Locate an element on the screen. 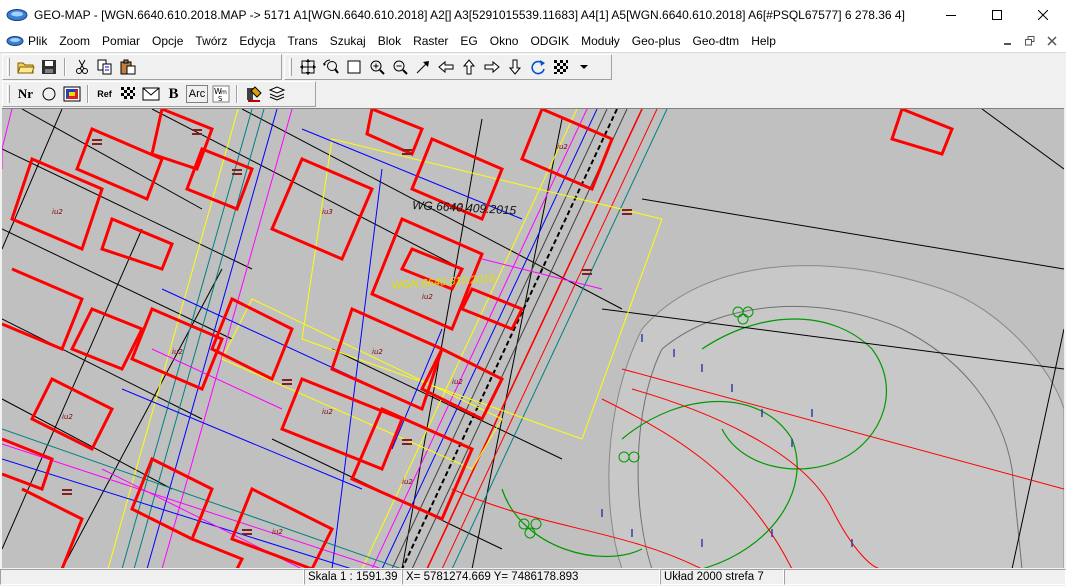 This screenshot has height=586, width=1066. view-toolbar is located at coordinates (448, 67).